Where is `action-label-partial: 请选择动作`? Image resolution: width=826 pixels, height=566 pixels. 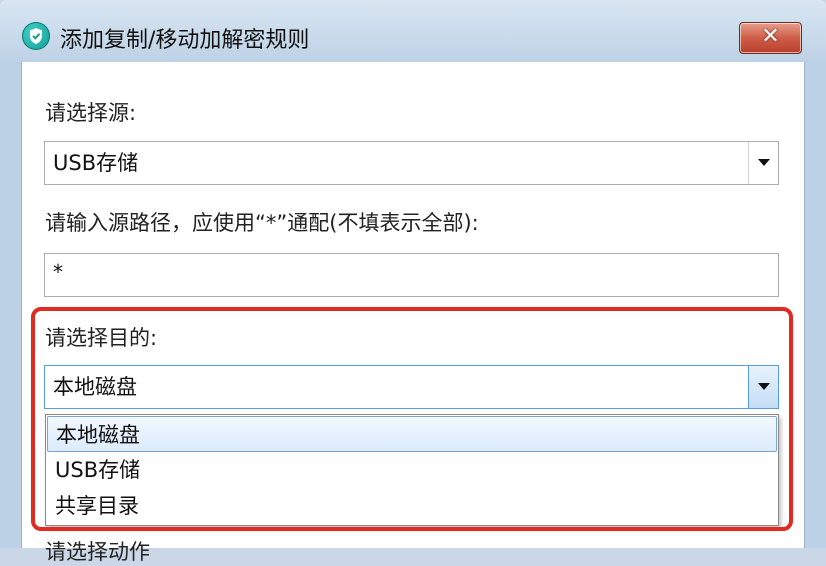
action-label-partial: 请选择动作 is located at coordinates (97, 552).